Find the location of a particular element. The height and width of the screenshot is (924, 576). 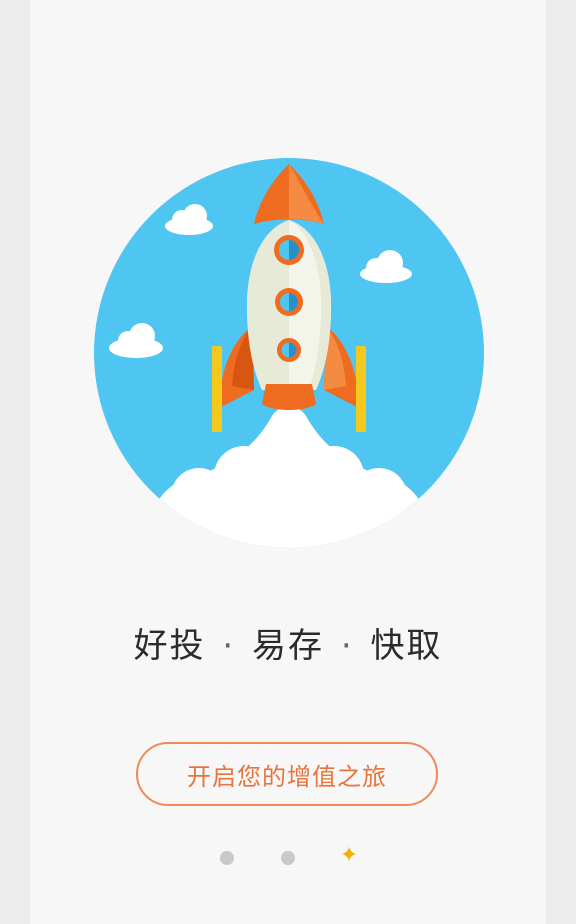

star-icon: ✦ is located at coordinates (349, 856).